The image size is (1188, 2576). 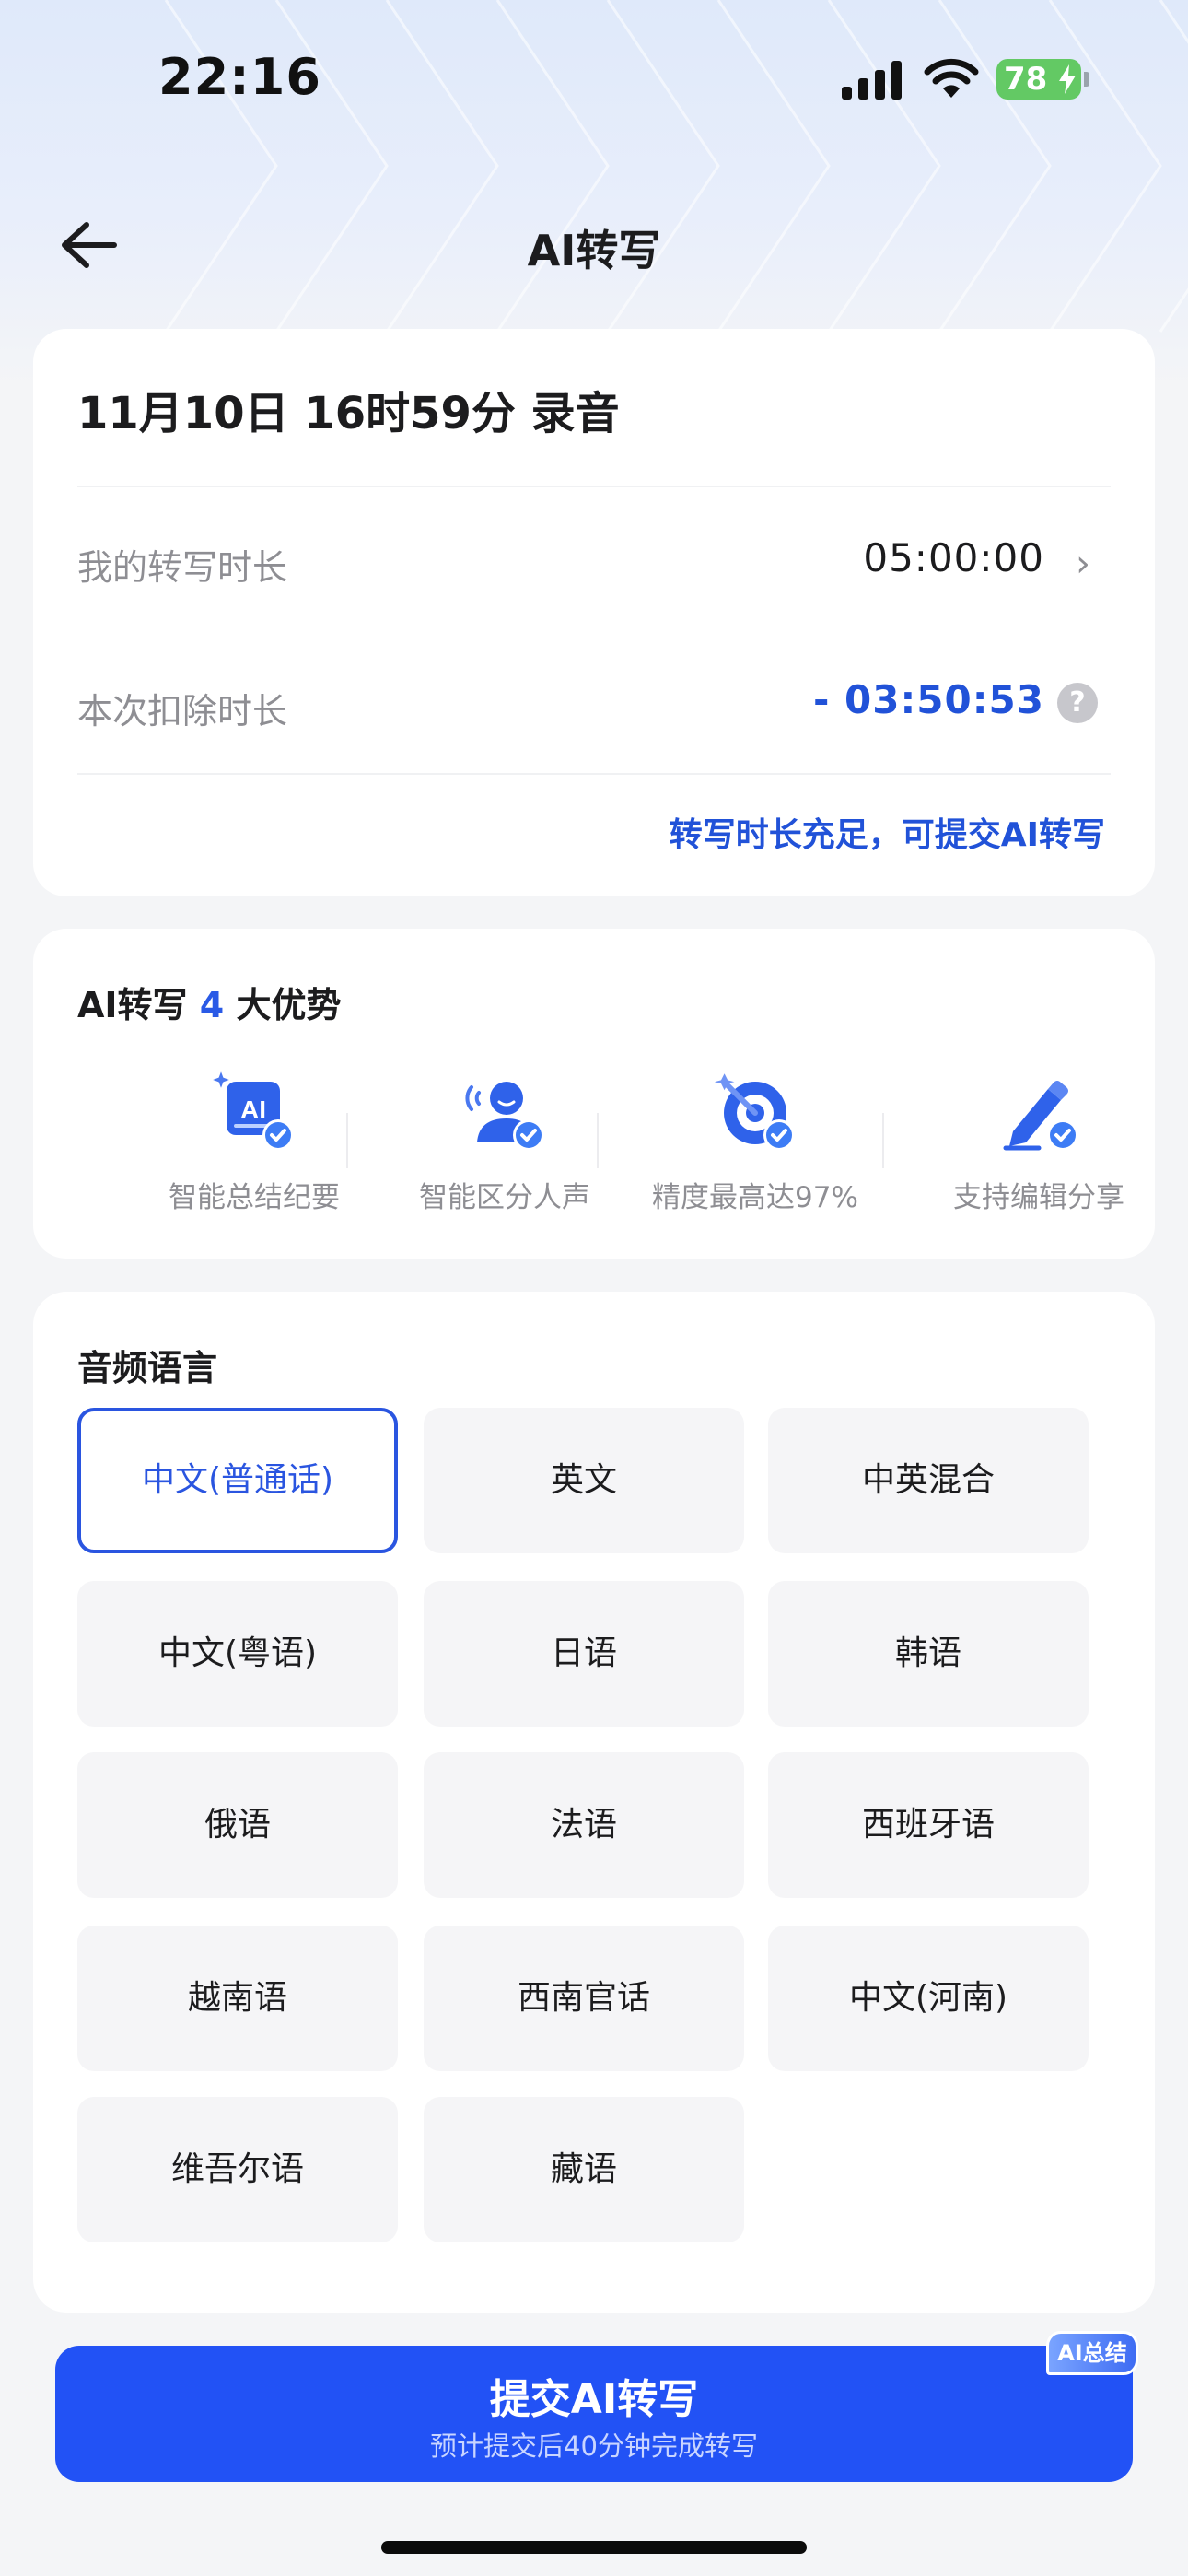 I want to click on accuracy-target-icon, so click(x=755, y=1113).